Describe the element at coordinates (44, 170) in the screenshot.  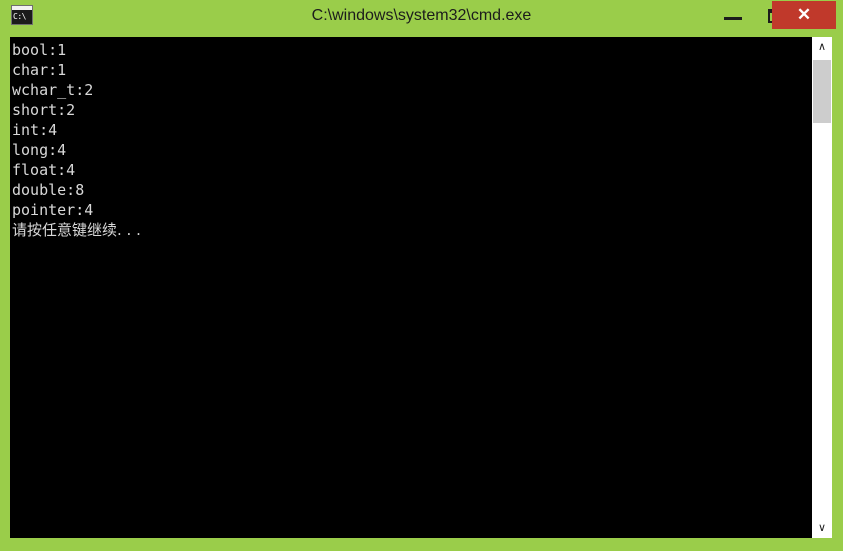
I see `console-line: float:4` at that location.